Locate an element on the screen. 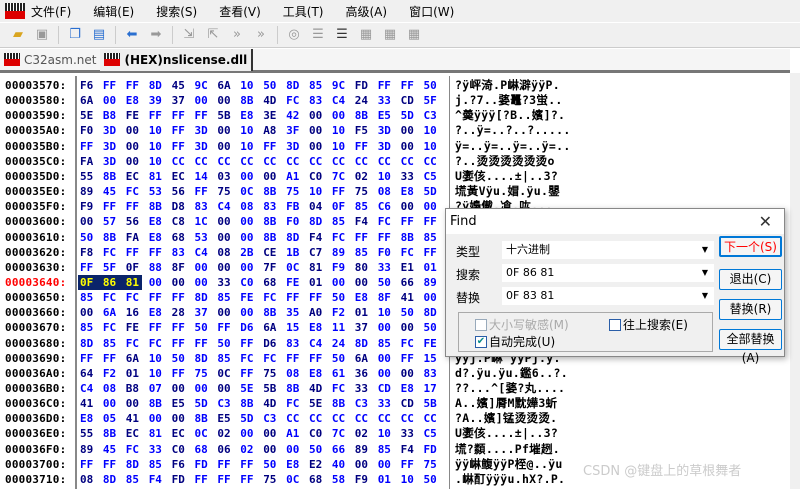 Image resolution: width=800 pixels, height=489 pixels. run-to-icon: » is located at coordinates (261, 35).